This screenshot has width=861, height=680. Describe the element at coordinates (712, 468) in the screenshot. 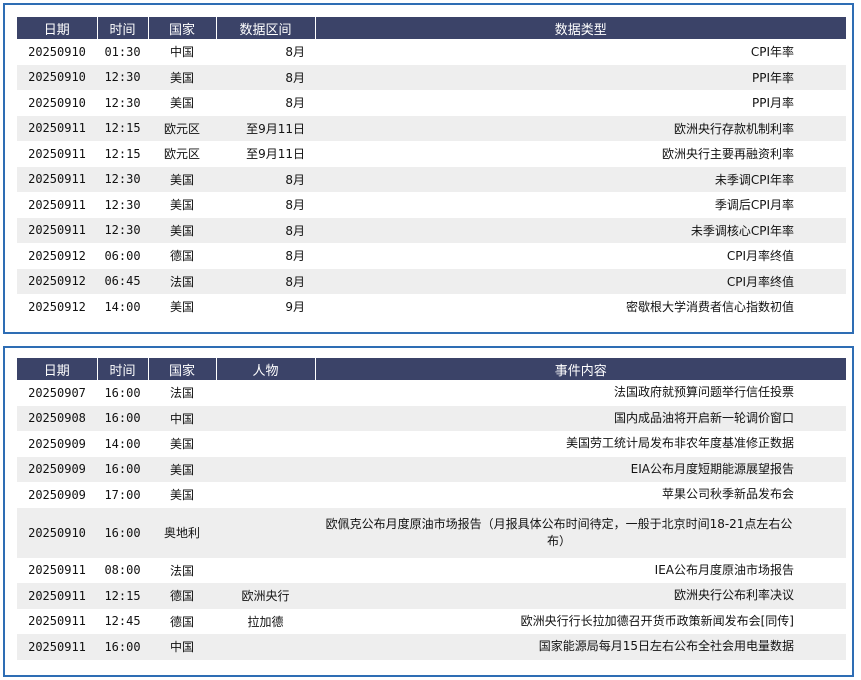

I see `event-text: EIA公布月度短期能源展望报告` at that location.